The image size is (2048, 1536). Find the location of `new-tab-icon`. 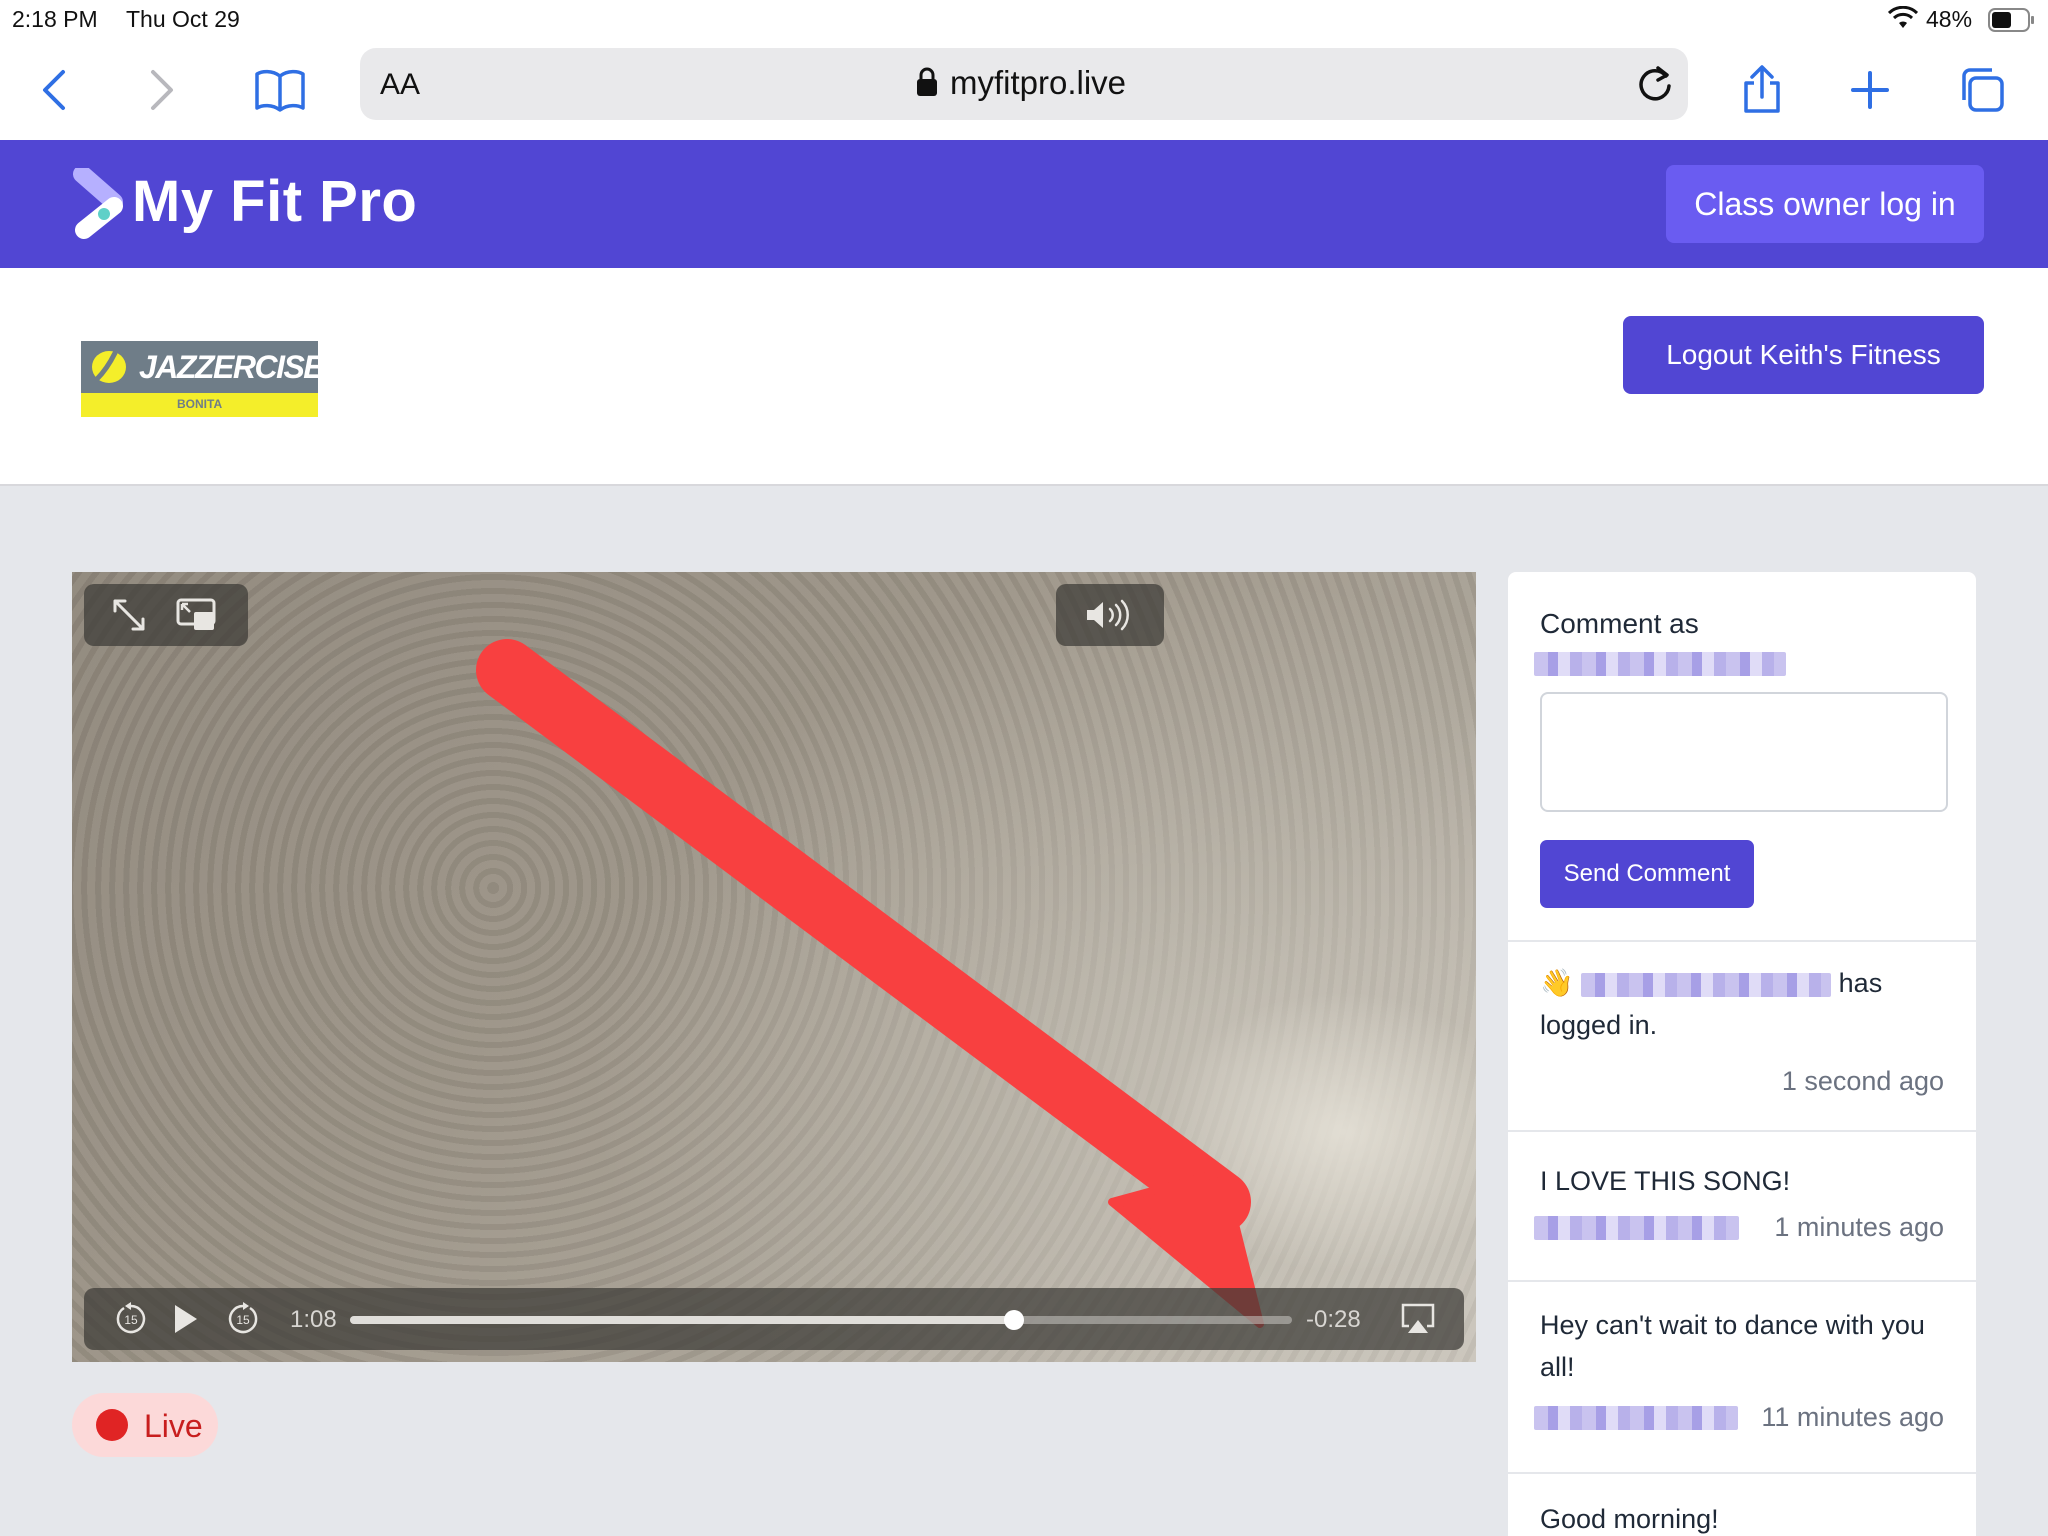

new-tab-icon is located at coordinates (1870, 90).